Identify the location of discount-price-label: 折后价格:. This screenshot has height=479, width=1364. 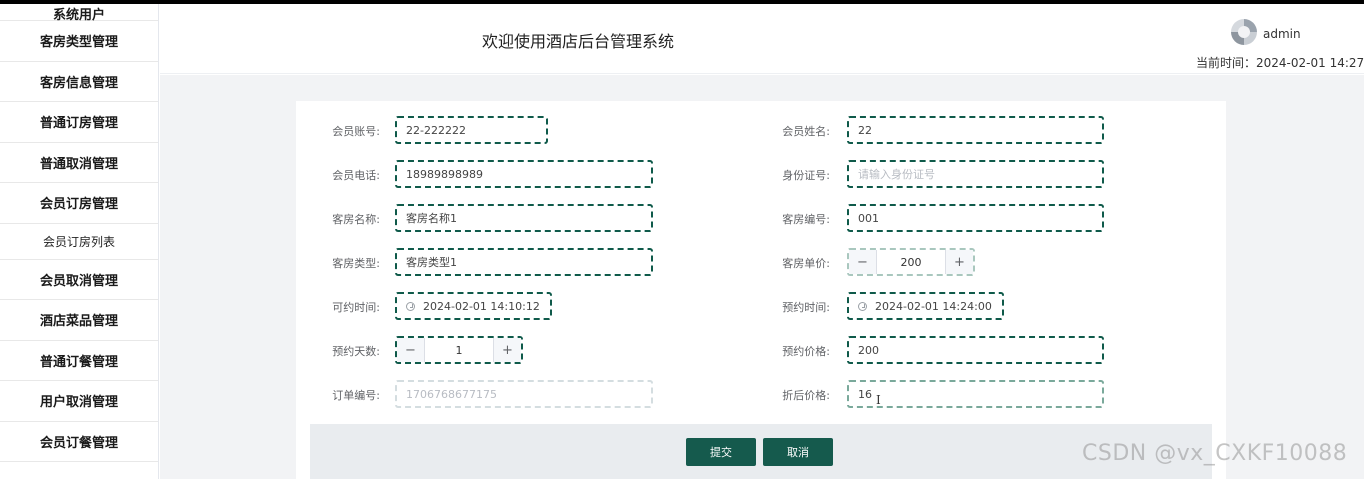
(806, 395).